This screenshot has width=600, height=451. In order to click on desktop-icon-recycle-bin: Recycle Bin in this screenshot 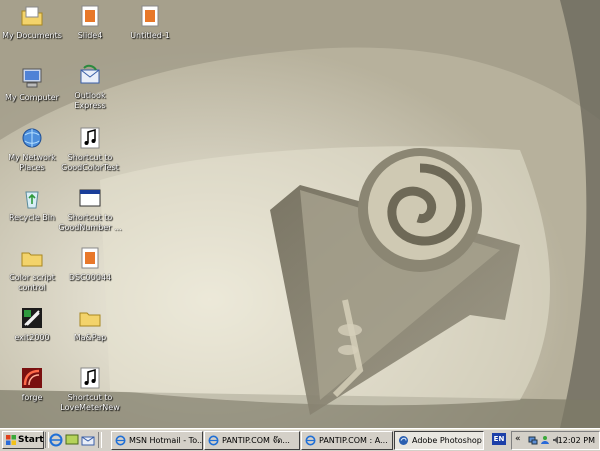, I will do `click(32, 204)`.